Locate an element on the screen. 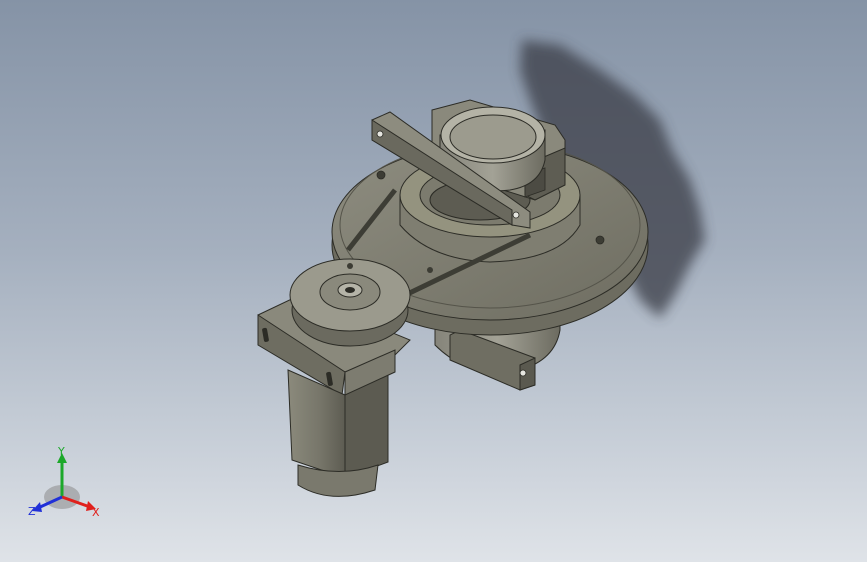 The image size is (867, 562). z-axis-label: Z is located at coordinates (32, 511).